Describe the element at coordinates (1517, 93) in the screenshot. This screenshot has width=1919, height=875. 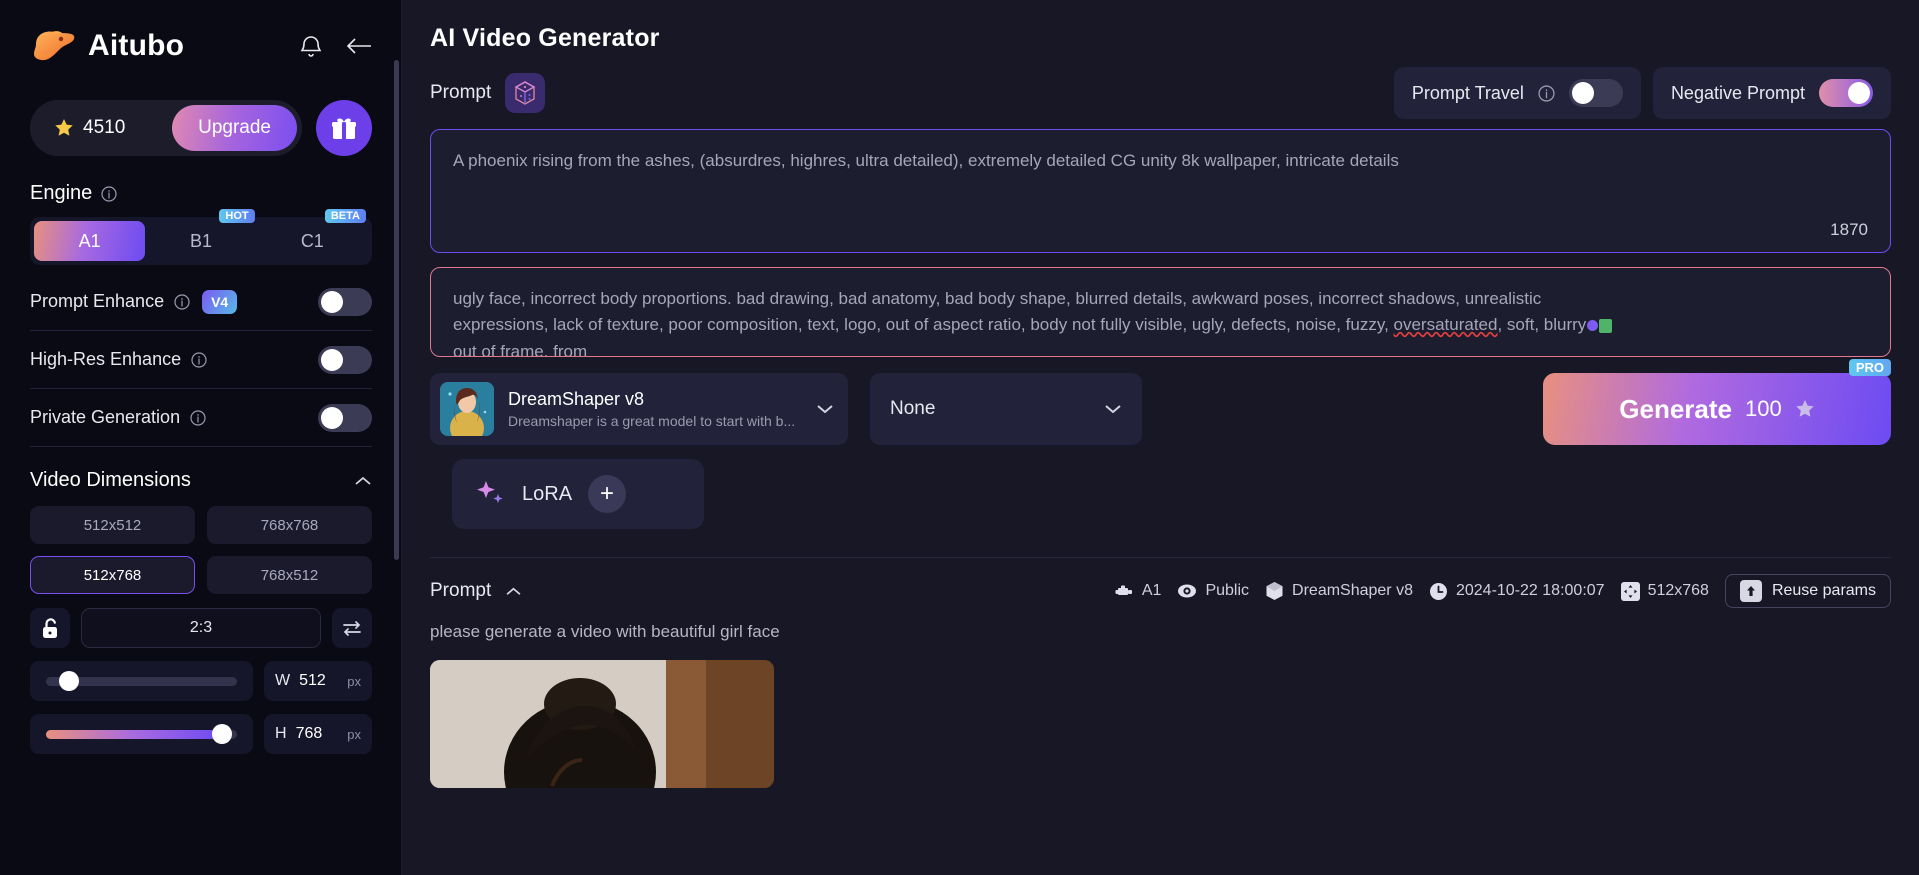
I see `prompt-travel-toggle-group: Prompt Travel` at that location.